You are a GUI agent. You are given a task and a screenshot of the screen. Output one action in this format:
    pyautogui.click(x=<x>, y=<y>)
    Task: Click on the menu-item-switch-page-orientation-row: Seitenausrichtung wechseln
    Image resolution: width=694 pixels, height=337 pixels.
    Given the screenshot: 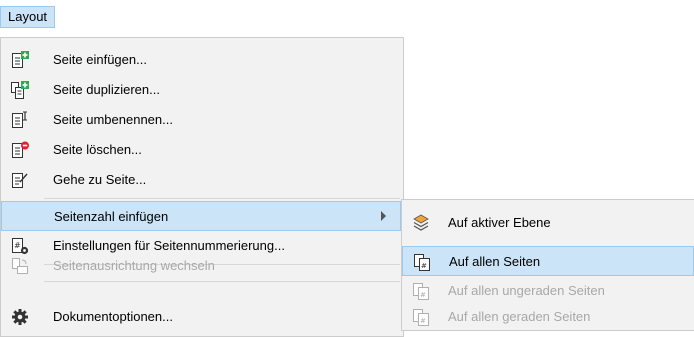 What is the action you would take?
    pyautogui.click(x=201, y=259)
    